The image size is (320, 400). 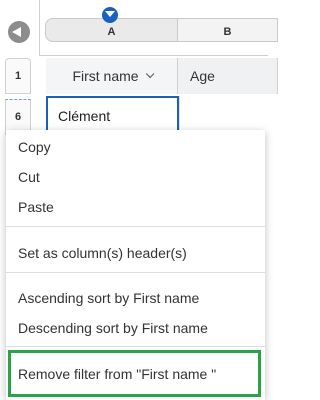 What do you see at coordinates (113, 328) in the screenshot?
I see `menu-item-sort-descending: Descending sort by First name` at bounding box center [113, 328].